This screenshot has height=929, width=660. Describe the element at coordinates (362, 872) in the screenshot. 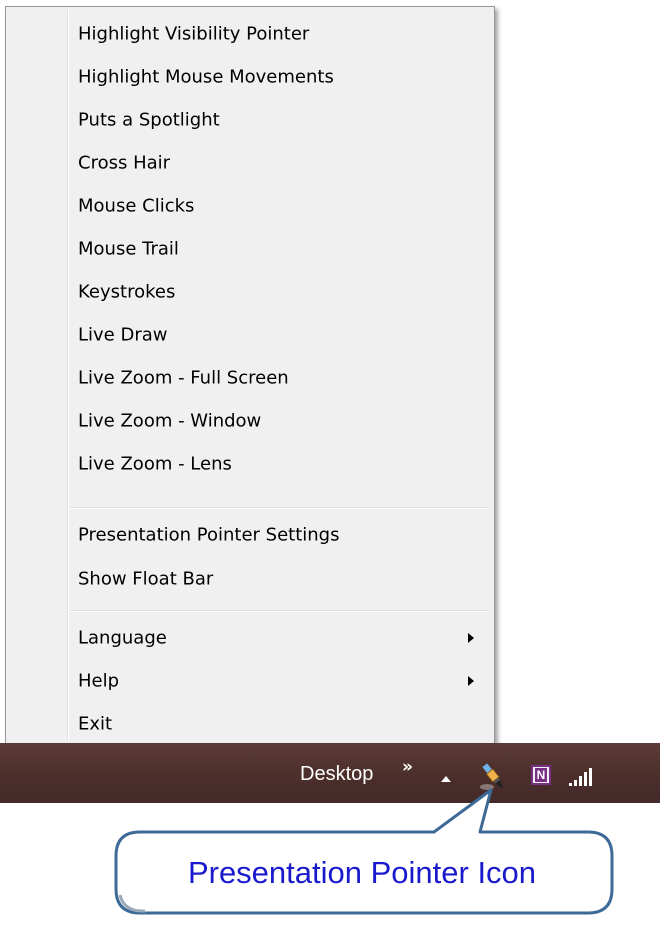

I see `callout-text: Presentation Pointer Icon` at that location.